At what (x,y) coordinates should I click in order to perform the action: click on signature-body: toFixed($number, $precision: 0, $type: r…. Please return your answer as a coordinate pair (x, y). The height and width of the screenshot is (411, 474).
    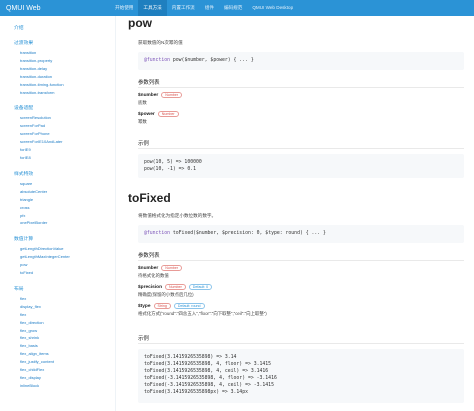
    Looking at the image, I should click on (248, 233).